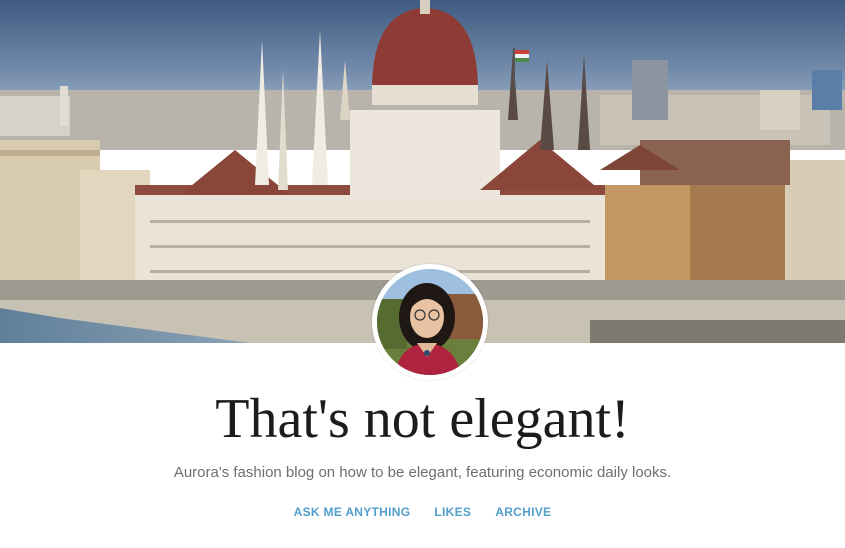  Describe the element at coordinates (452, 512) in the screenshot. I see `nav-likes-link: LIKES` at that location.